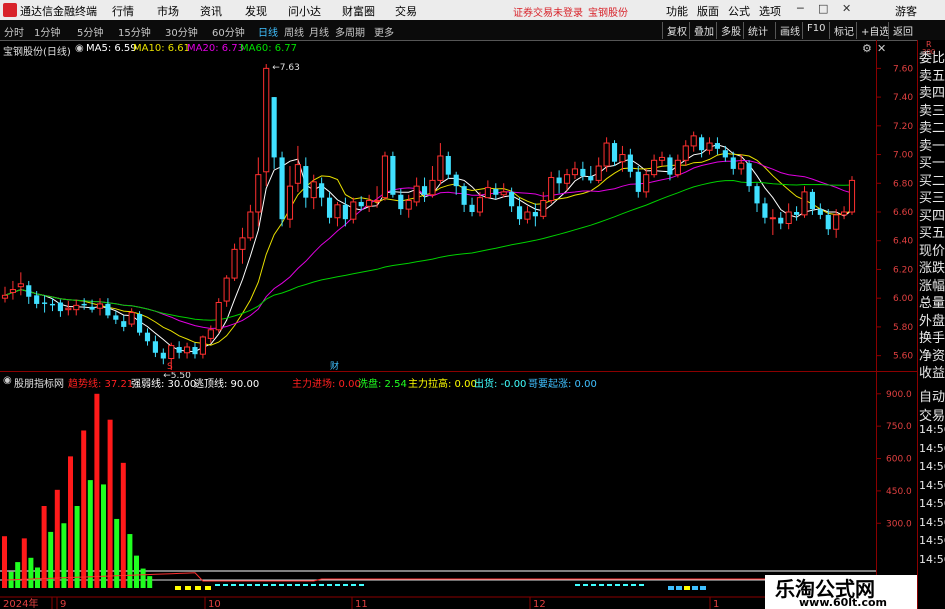 This screenshot has height=609, width=945. Describe the element at coordinates (716, 604) in the screenshot. I see `time-tick-label: 1` at that location.